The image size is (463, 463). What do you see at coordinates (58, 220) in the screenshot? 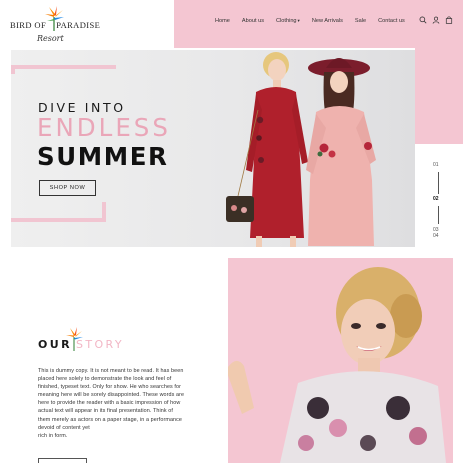
I see `frame-accent-bottom` at bounding box center [58, 220].